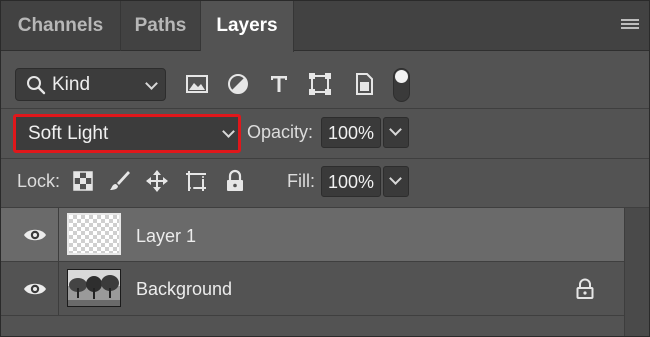  What do you see at coordinates (280, 132) in the screenshot?
I see `opacity-label: Opacity:` at bounding box center [280, 132].